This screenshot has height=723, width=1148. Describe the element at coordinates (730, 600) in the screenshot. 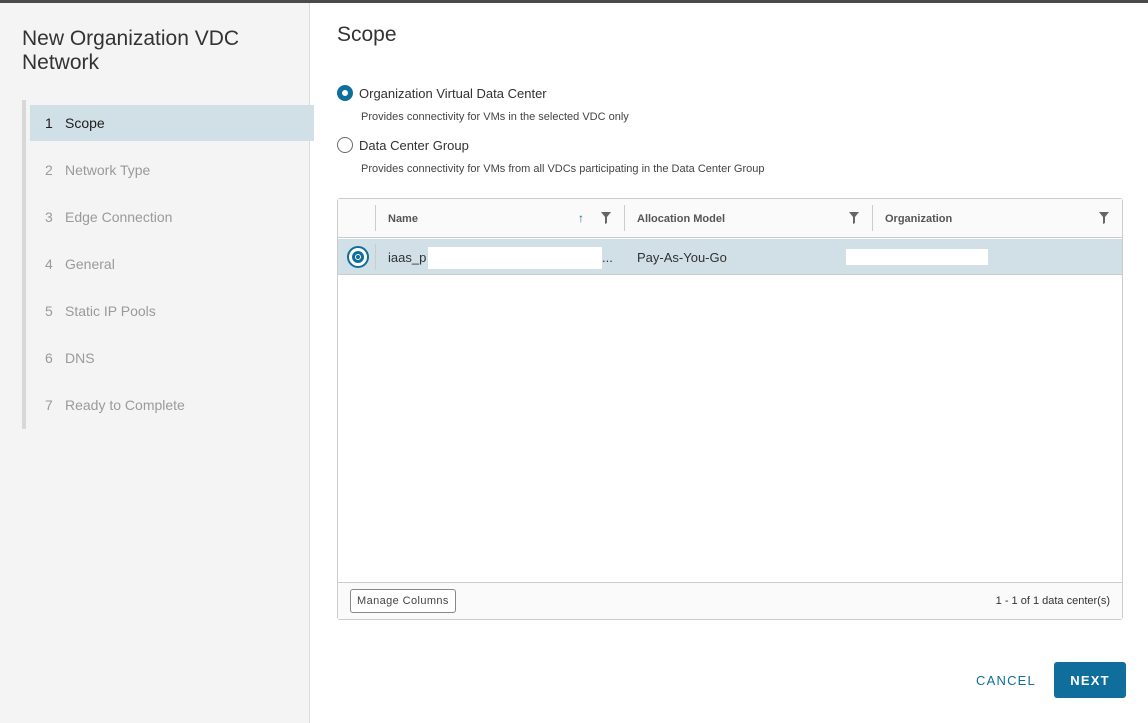

I see `grid-footer: Manage Columns 1 - 1 of 1 data center(s)` at that location.